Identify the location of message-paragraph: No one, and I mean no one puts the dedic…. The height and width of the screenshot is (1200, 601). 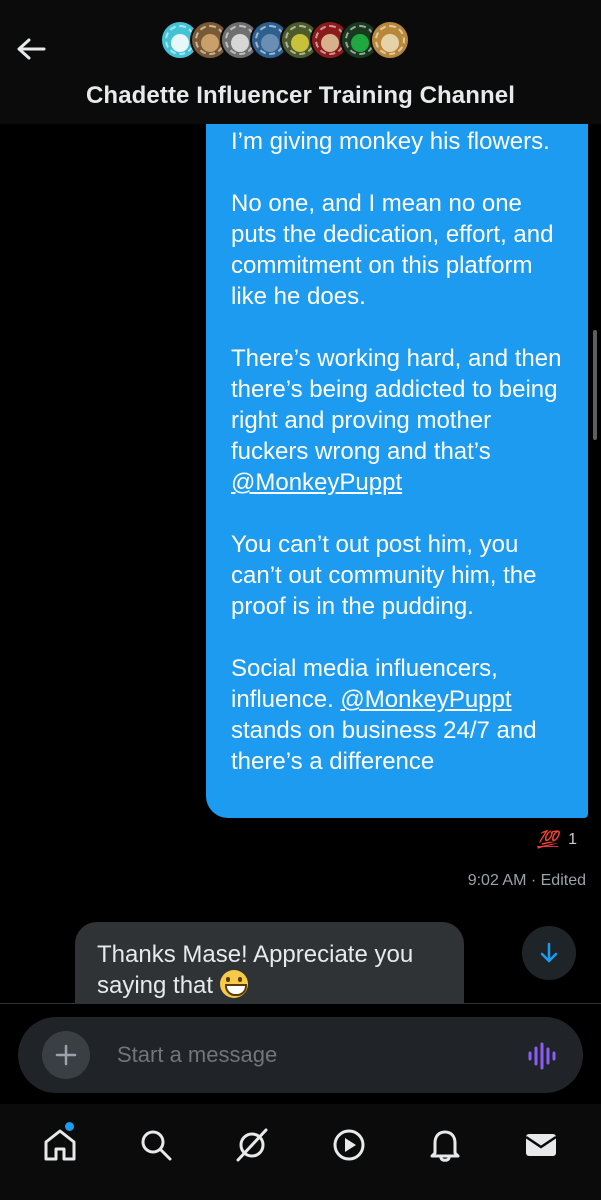
(392, 250).